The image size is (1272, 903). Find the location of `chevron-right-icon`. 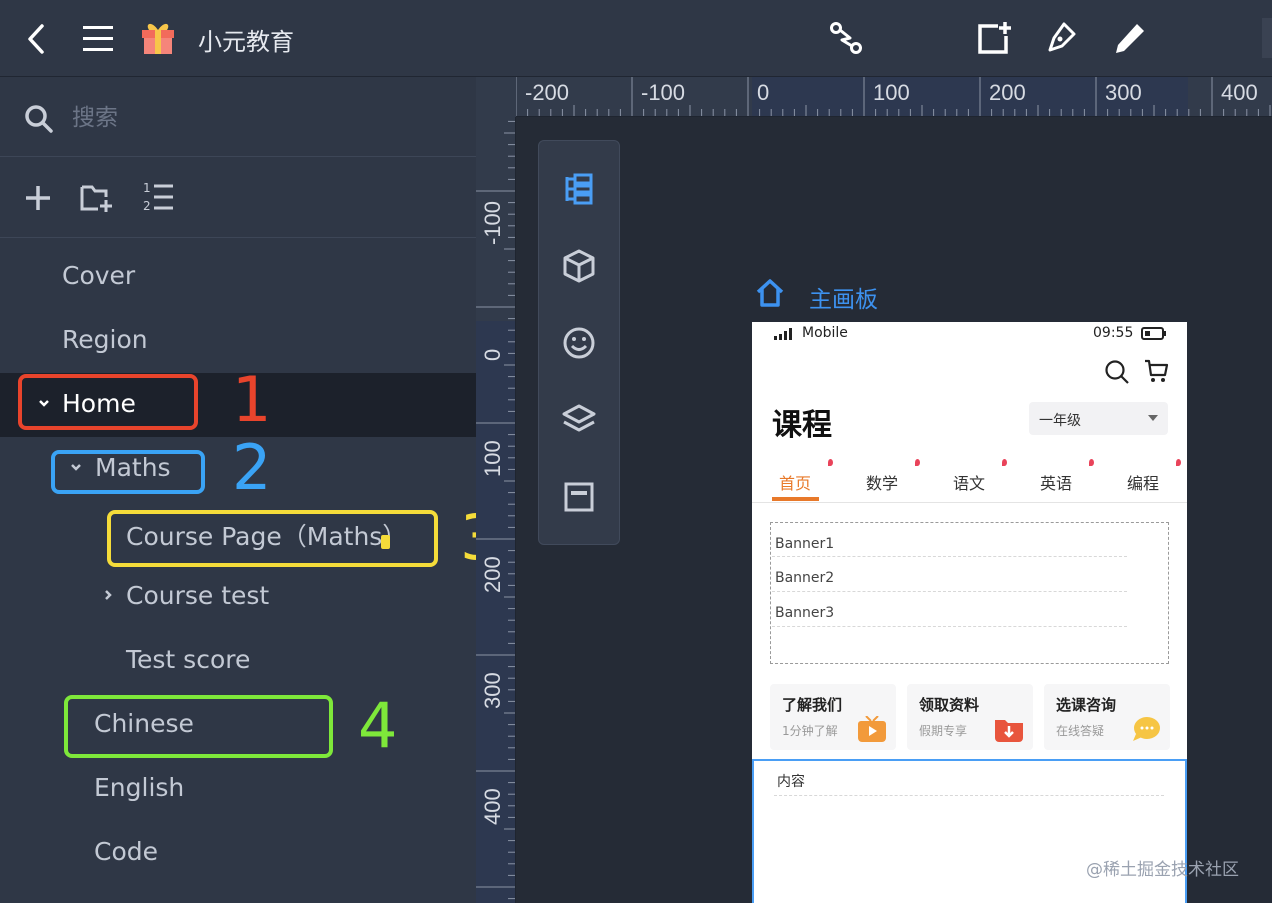

chevron-right-icon is located at coordinates (108, 595).